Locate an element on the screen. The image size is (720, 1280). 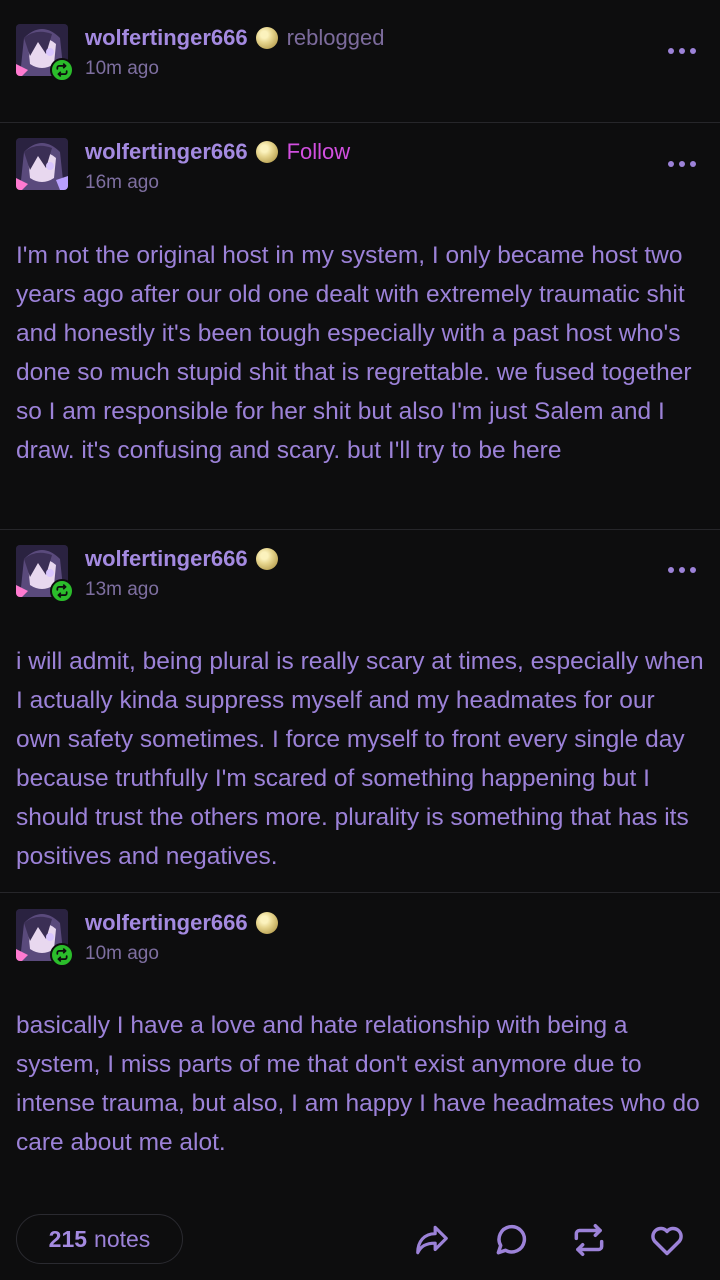
notes-label: notes is located at coordinates (122, 1238).